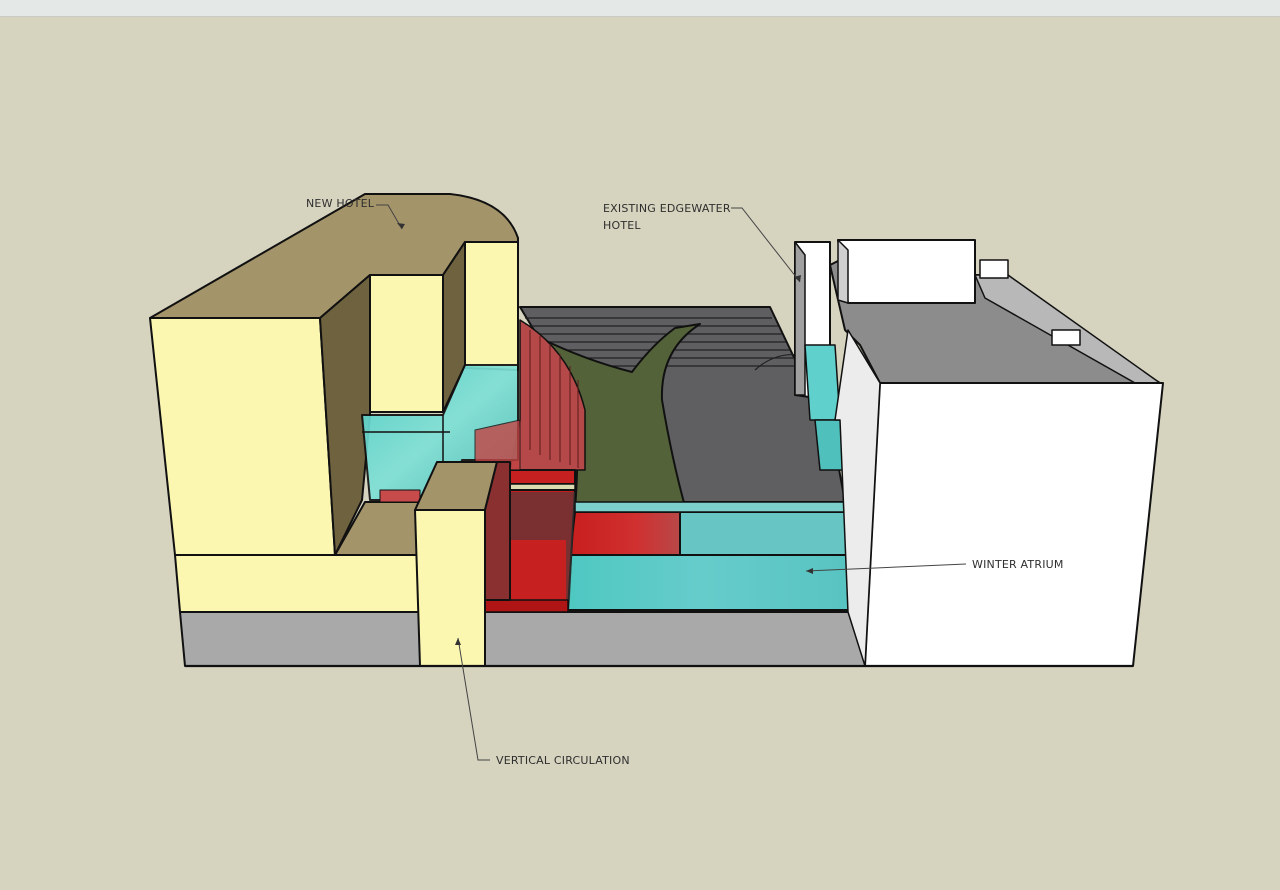 Image resolution: width=1280 pixels, height=890 pixels. I want to click on hotel-base-grey, so click(300, 639).